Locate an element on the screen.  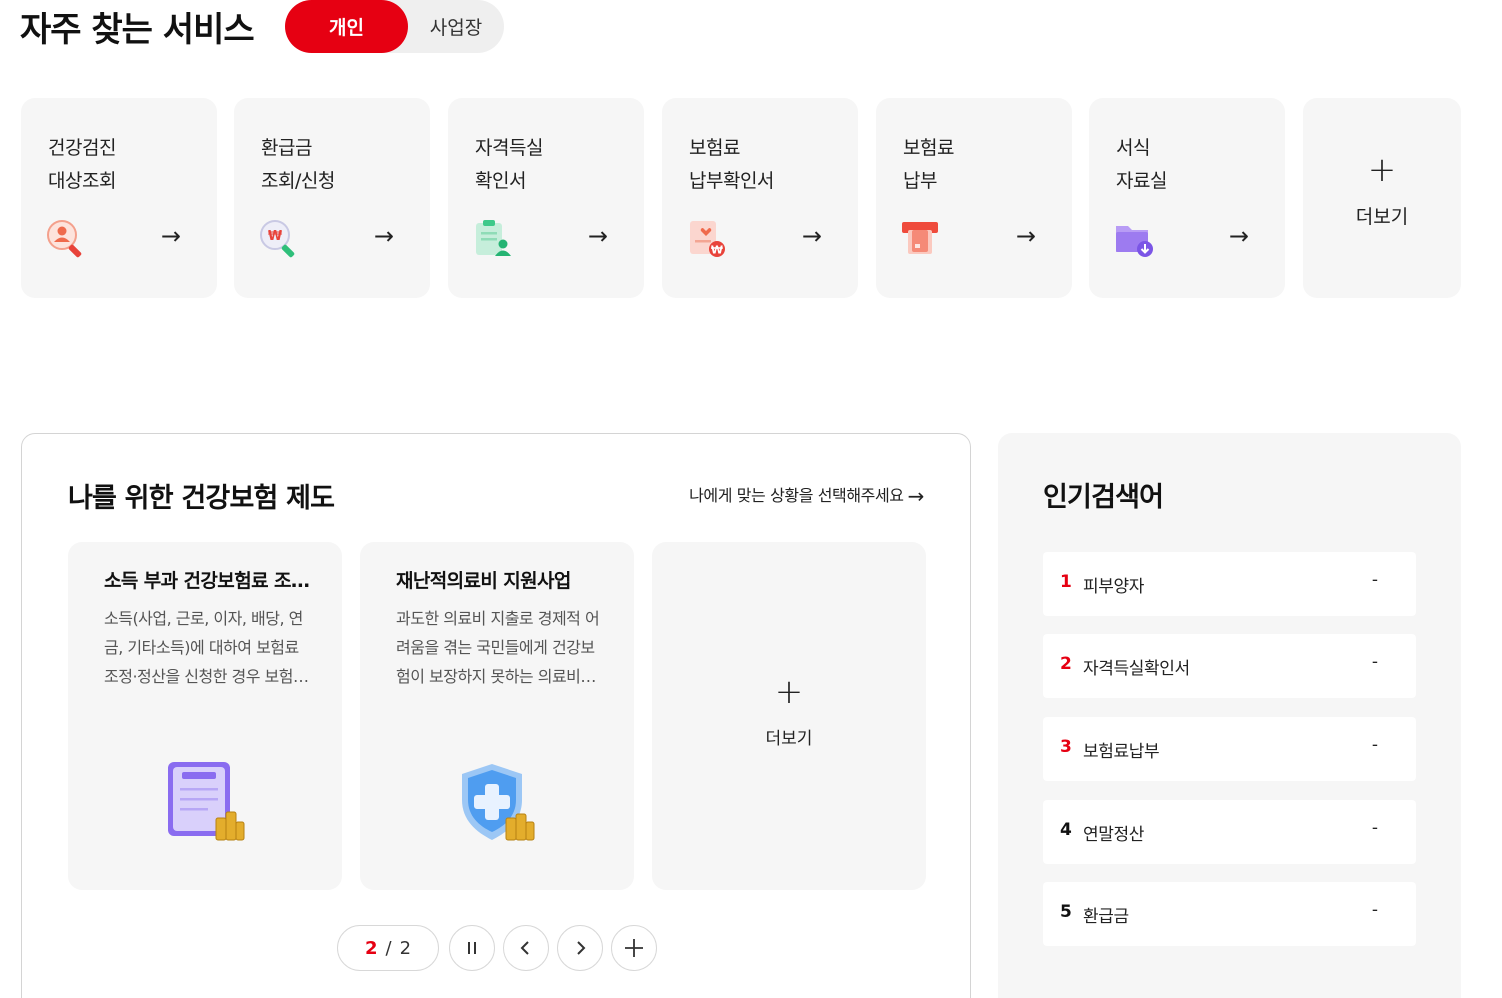
search-term: 피부양자 is located at coordinates (1113, 587).